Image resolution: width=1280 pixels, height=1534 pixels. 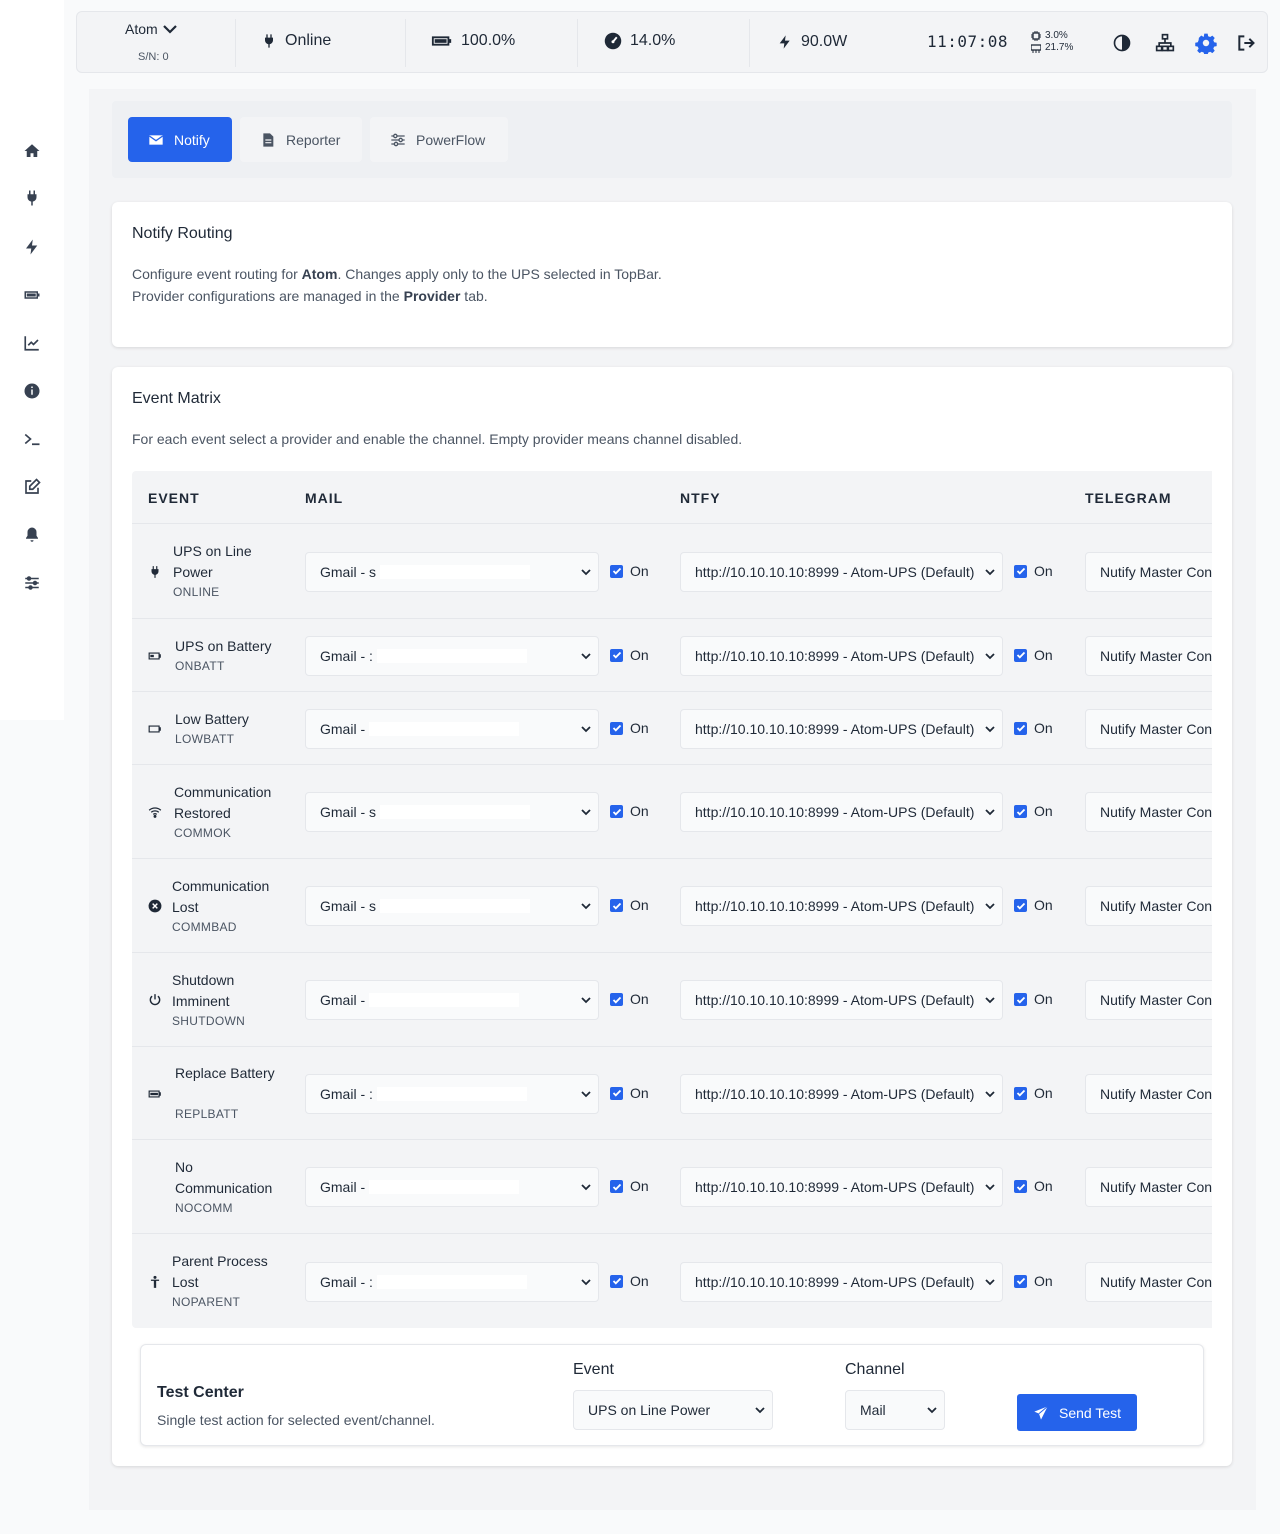 I want to click on channel-select: Mail, so click(x=895, y=1410).